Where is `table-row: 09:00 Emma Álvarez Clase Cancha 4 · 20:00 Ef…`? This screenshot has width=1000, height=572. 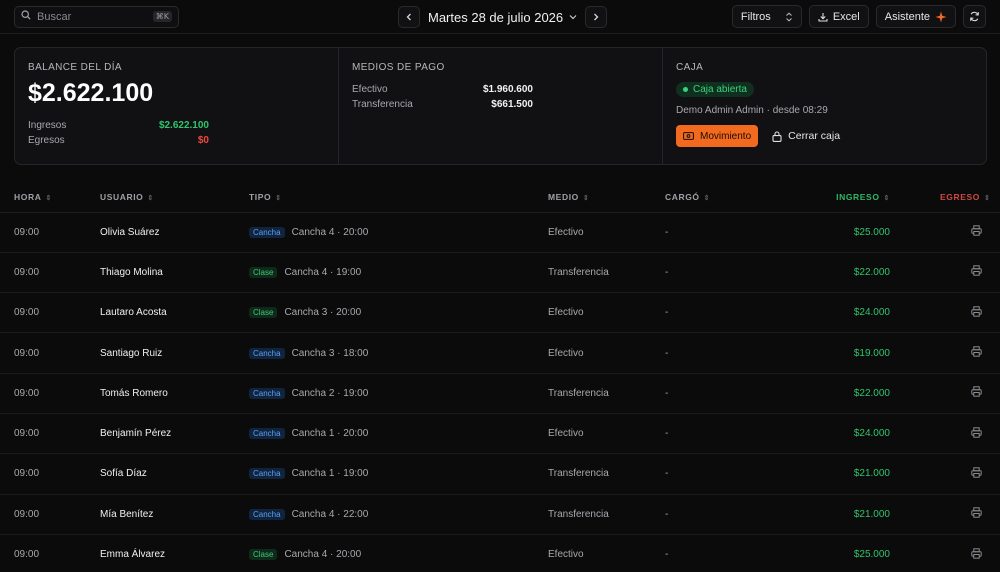 table-row: 09:00 Emma Álvarez Clase Cancha 4 · 20:00 Ef… is located at coordinates (500, 553).